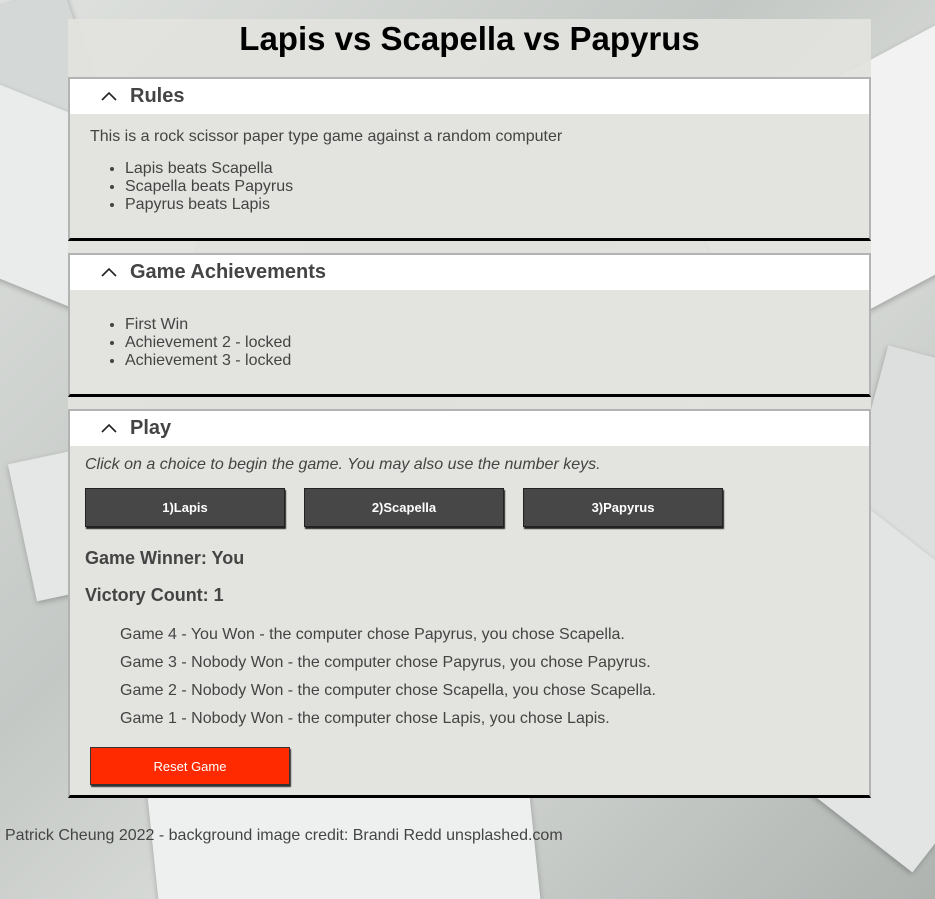  Describe the element at coordinates (469, 428) in the screenshot. I see `play-header: Play` at that location.